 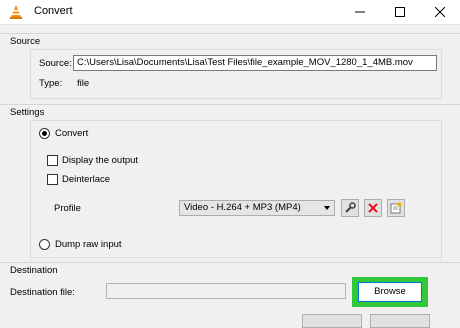 What do you see at coordinates (42, 292) in the screenshot?
I see `destination-file-label: Destination file:` at bounding box center [42, 292].